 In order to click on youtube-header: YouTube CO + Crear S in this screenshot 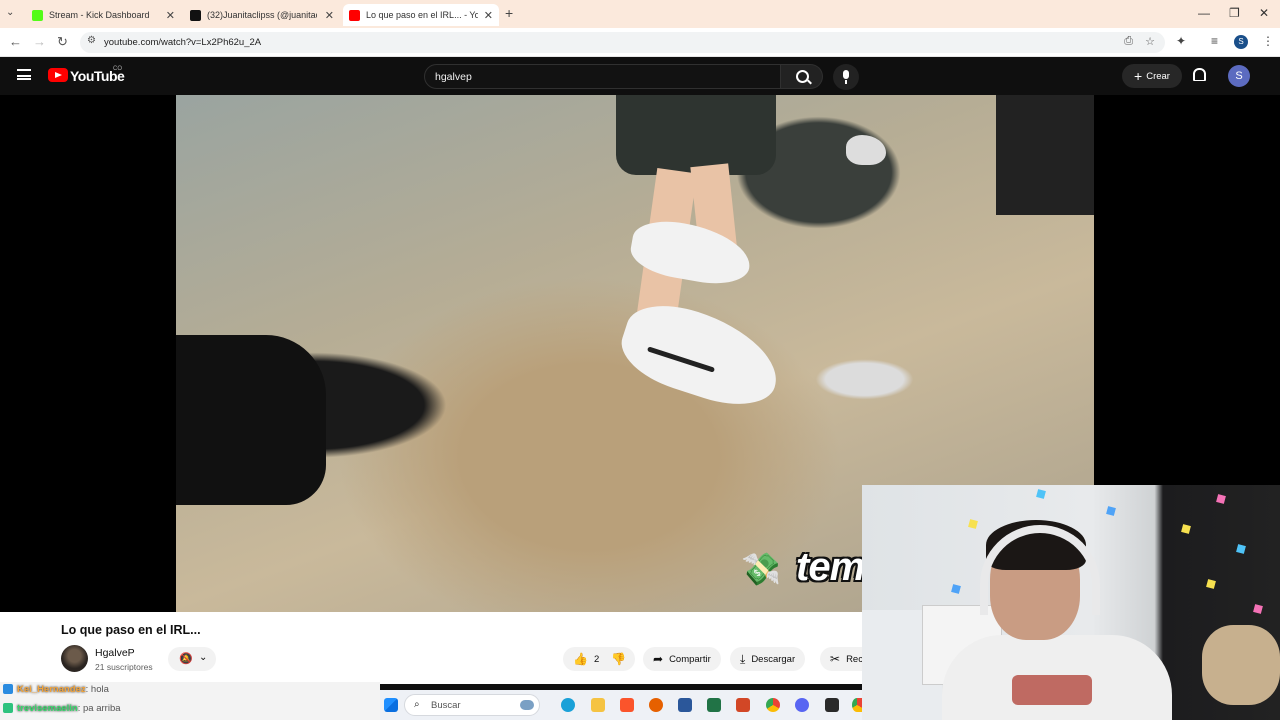, I will do `click(640, 76)`.